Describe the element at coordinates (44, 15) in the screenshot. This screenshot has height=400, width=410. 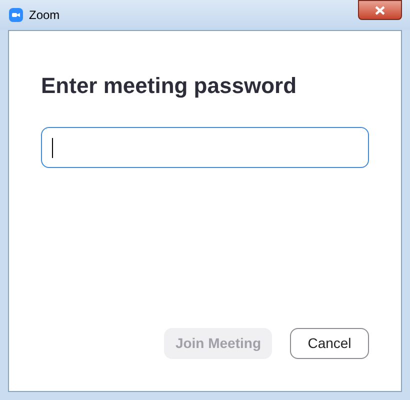
I see `window-title: Zoom` at that location.